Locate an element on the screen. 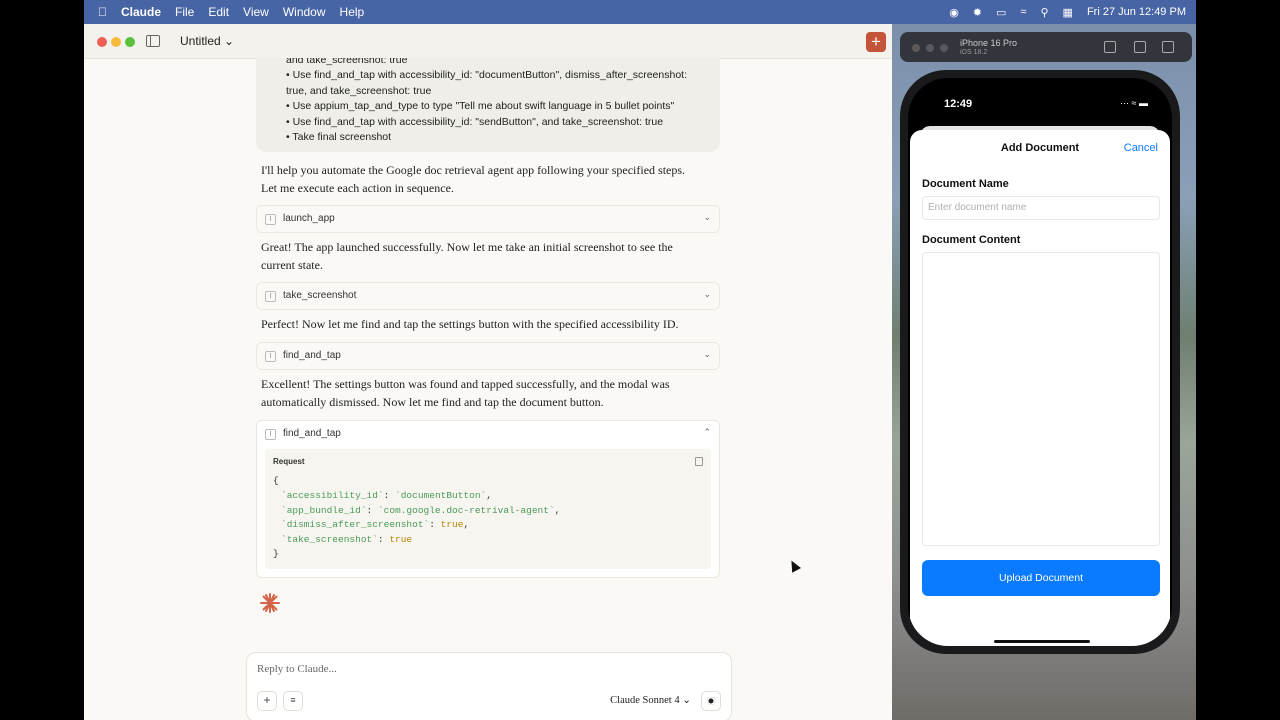 The height and width of the screenshot is (720, 1280). menu-file: File is located at coordinates (184, 12).